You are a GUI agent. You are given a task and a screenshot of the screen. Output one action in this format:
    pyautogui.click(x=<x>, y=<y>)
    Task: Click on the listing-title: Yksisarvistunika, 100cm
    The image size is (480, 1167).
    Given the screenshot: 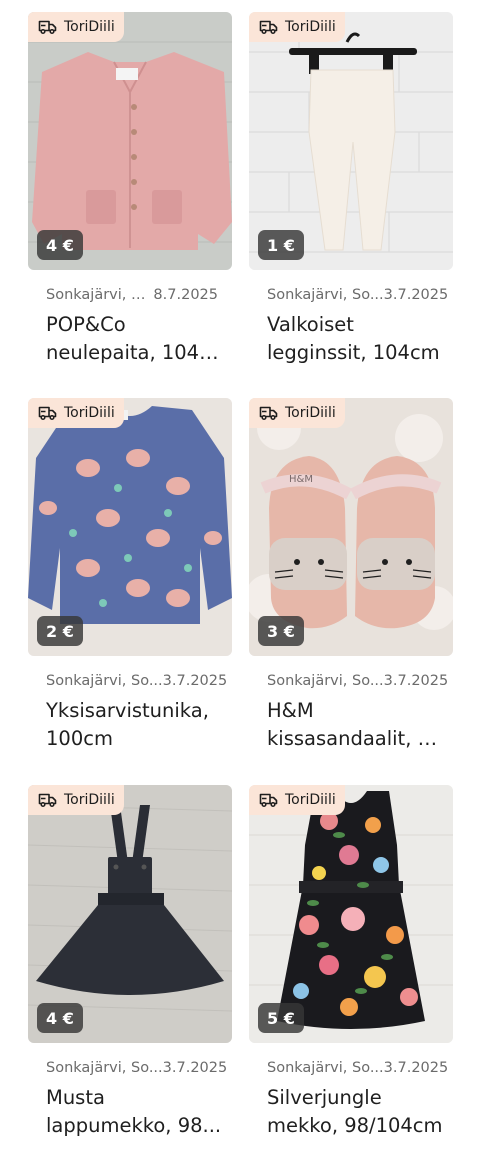 What is the action you would take?
    pyautogui.click(x=130, y=725)
    